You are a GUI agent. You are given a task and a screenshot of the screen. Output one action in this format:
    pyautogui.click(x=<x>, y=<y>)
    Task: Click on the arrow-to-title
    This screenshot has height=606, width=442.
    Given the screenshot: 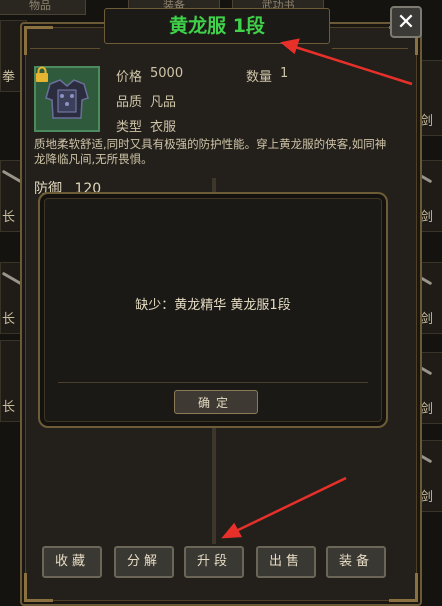 What is the action you would take?
    pyautogui.click(x=346, y=62)
    